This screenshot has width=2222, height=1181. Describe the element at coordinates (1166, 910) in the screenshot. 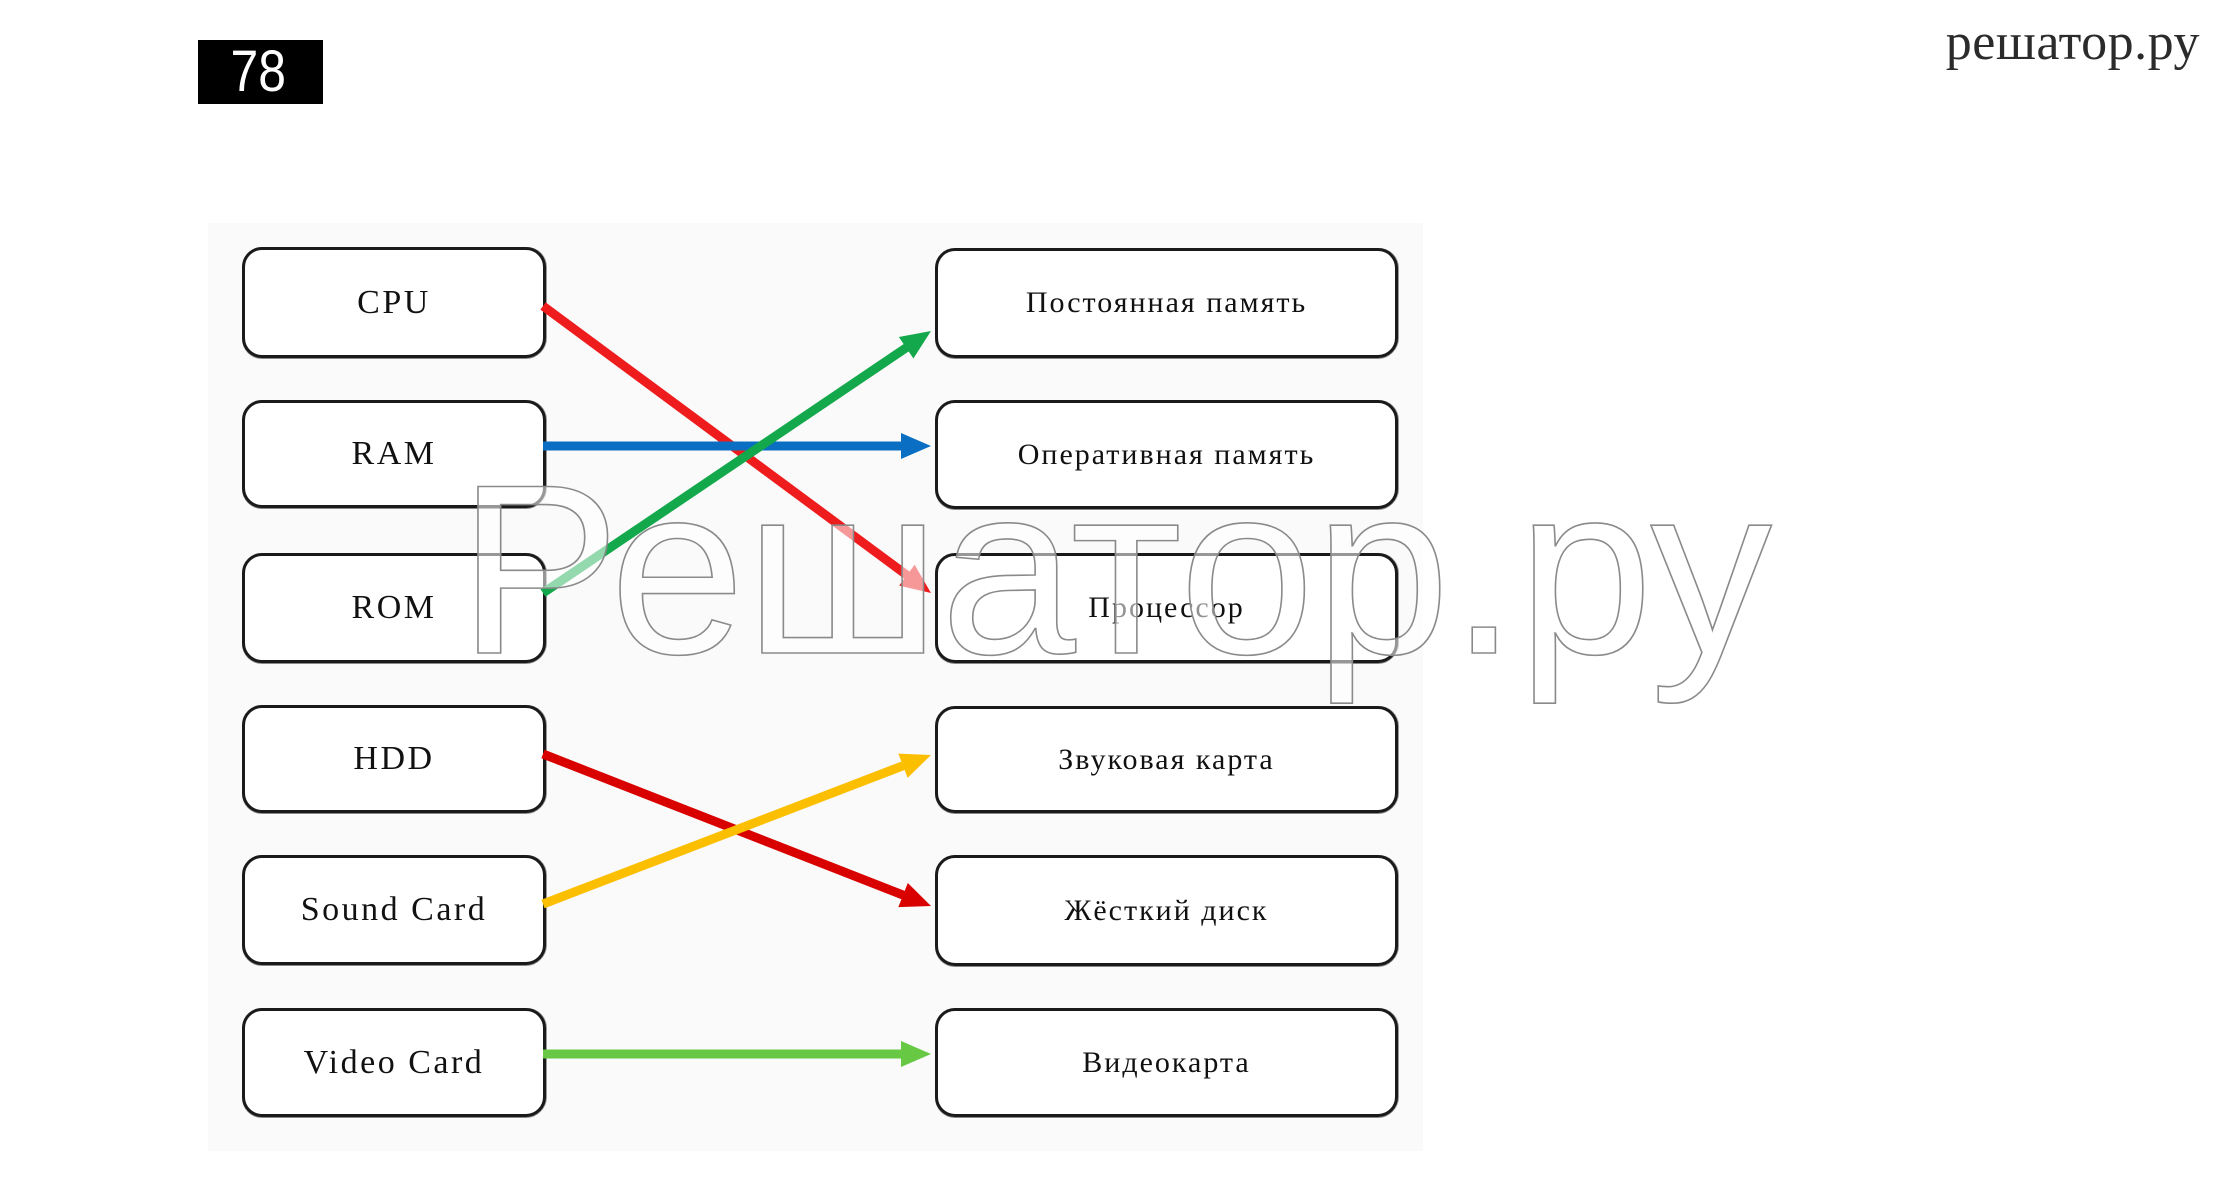

I see `right-box-hard-disk: Жёсткий диск` at that location.